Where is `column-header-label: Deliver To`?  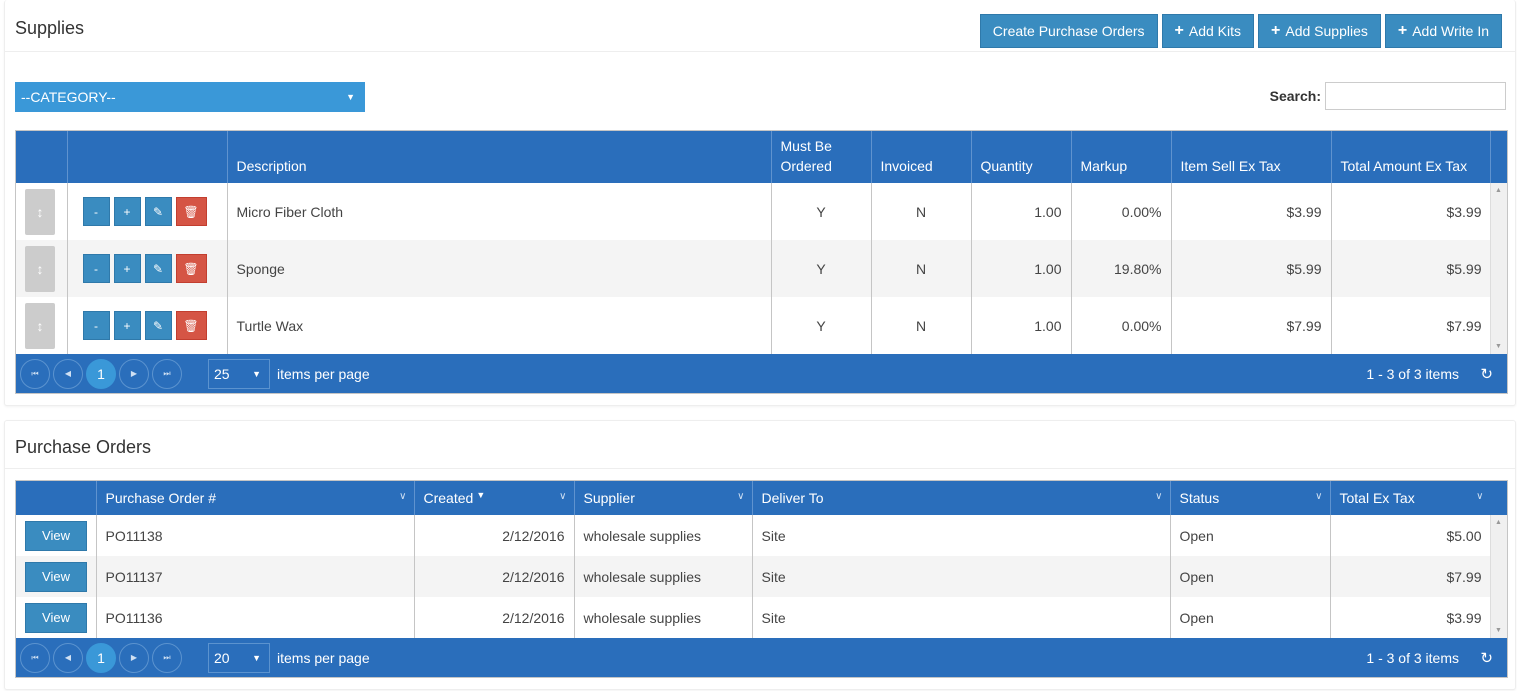
column-header-label: Deliver To is located at coordinates (792, 498).